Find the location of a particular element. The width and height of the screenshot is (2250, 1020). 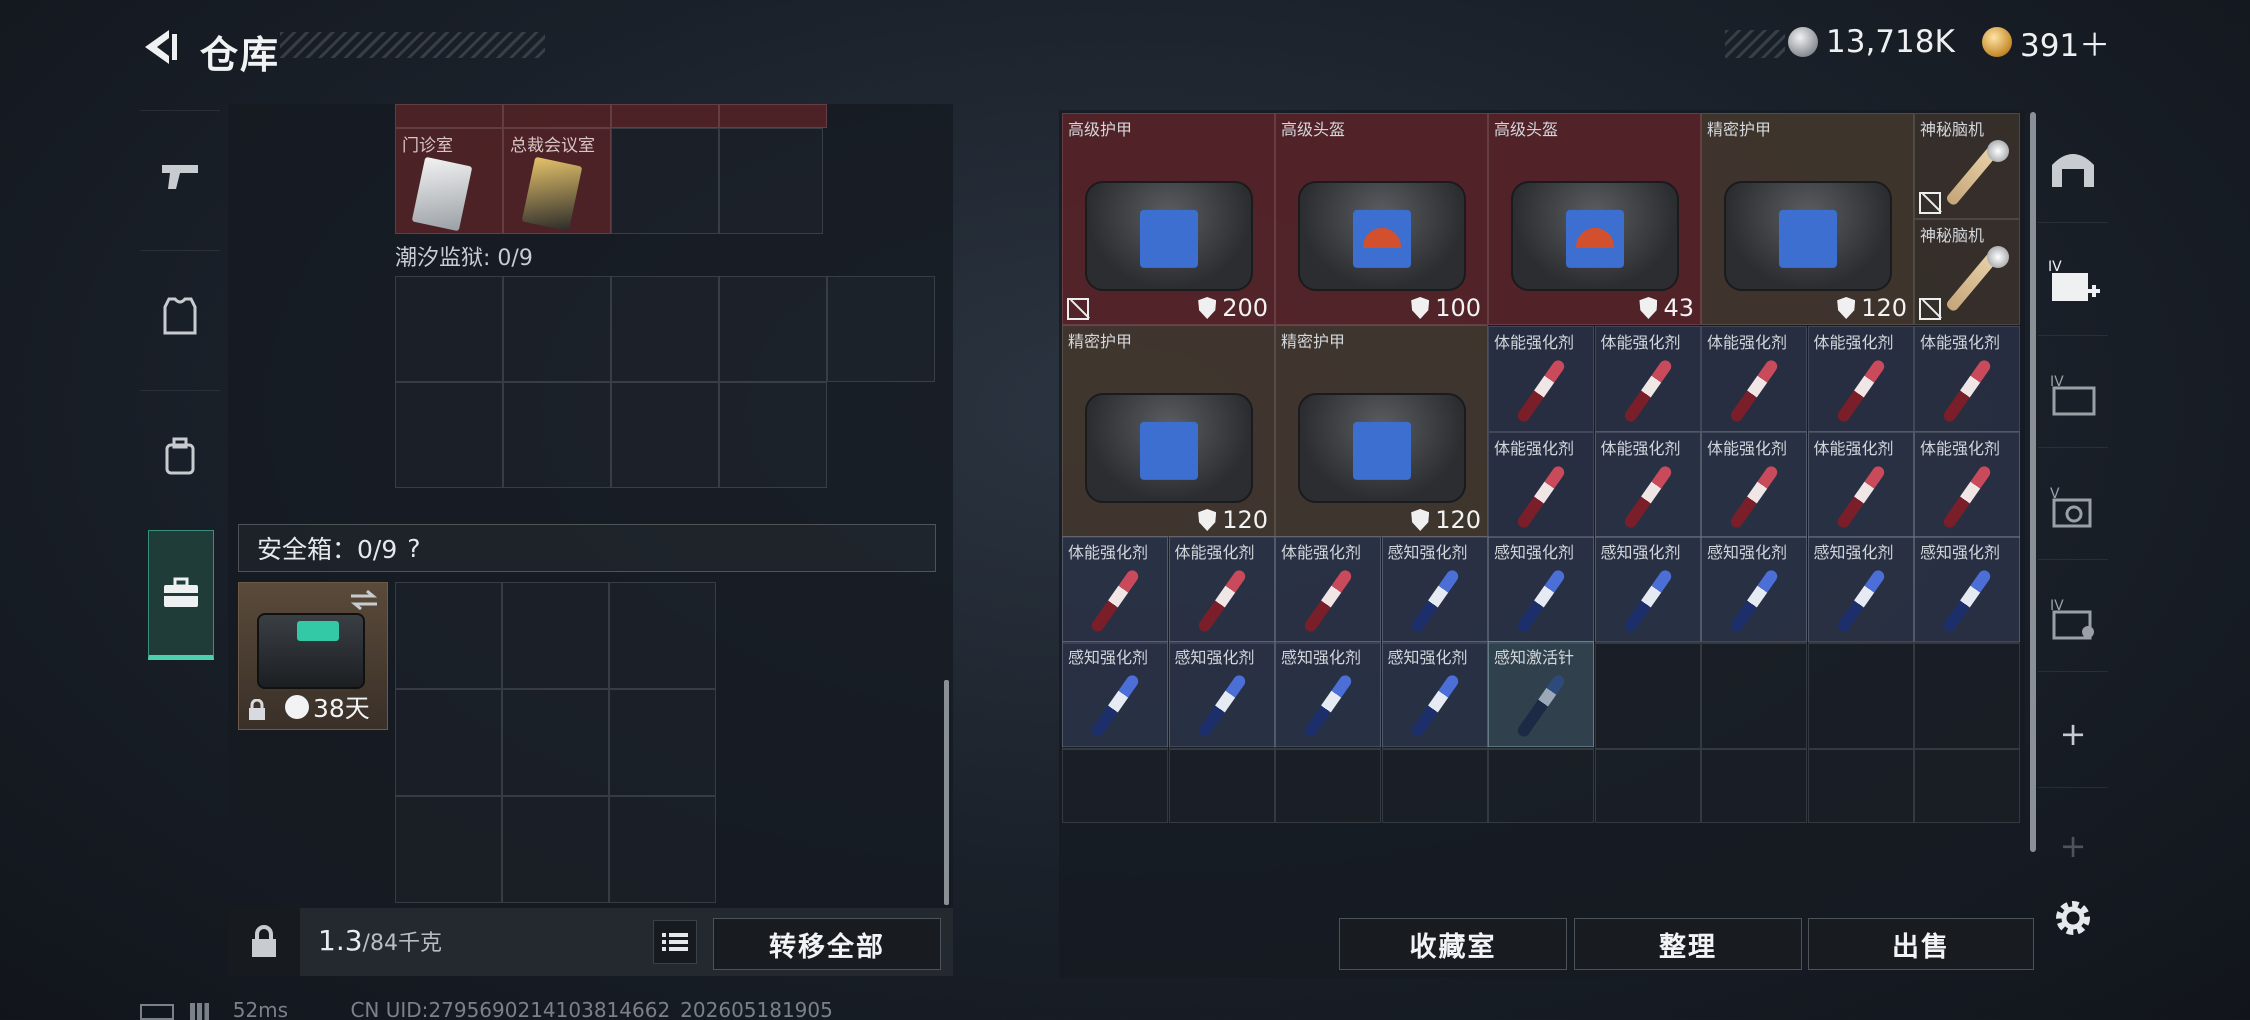

rnav-add: + is located at coordinates (2073, 734).